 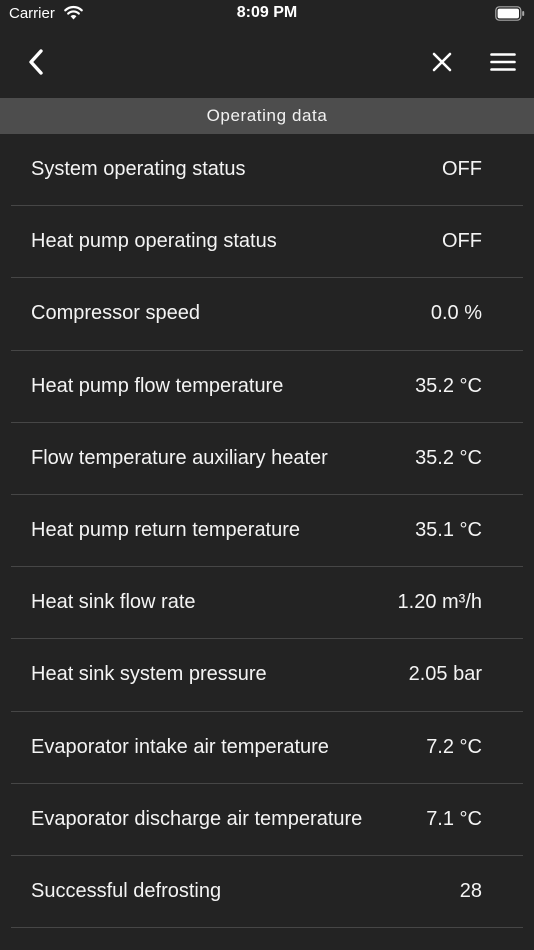 I want to click on row-label: Heat sink flow rate, so click(x=113, y=602).